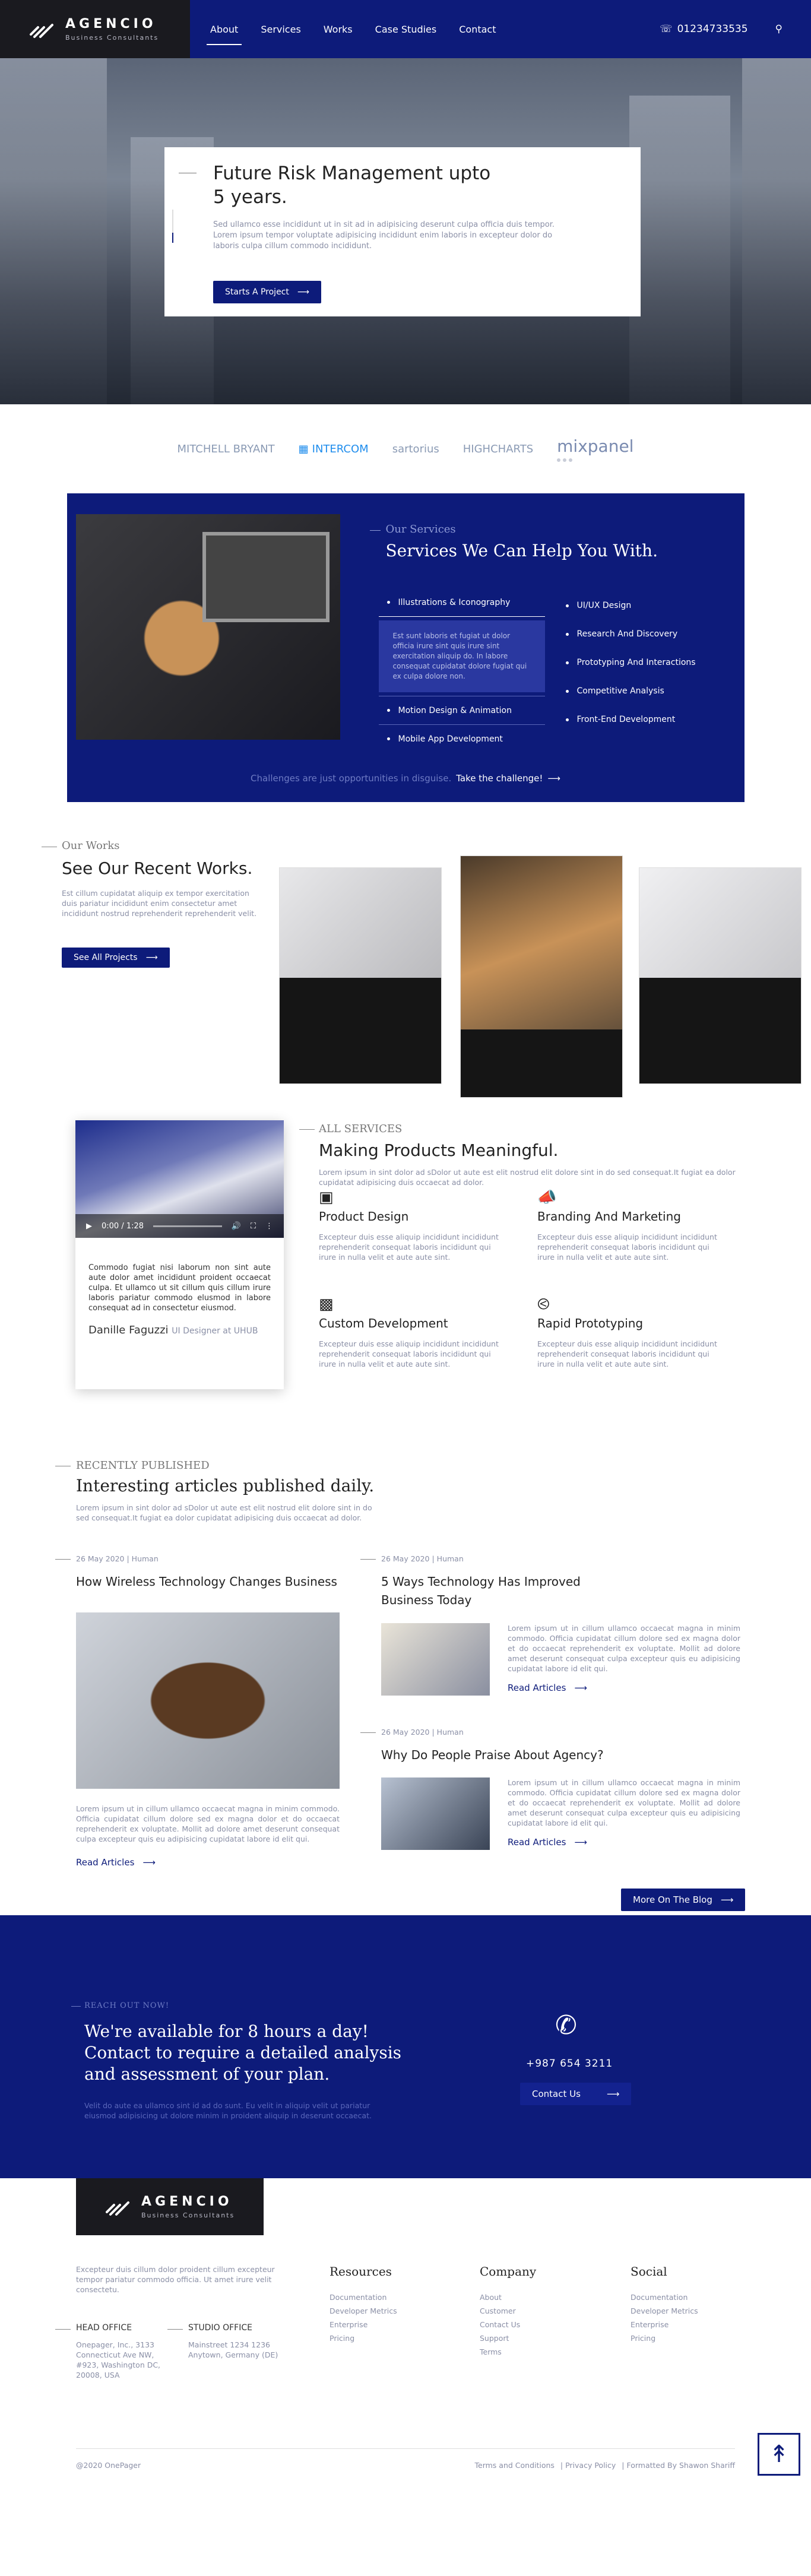  I want to click on footer-link: Customer, so click(508, 2311).